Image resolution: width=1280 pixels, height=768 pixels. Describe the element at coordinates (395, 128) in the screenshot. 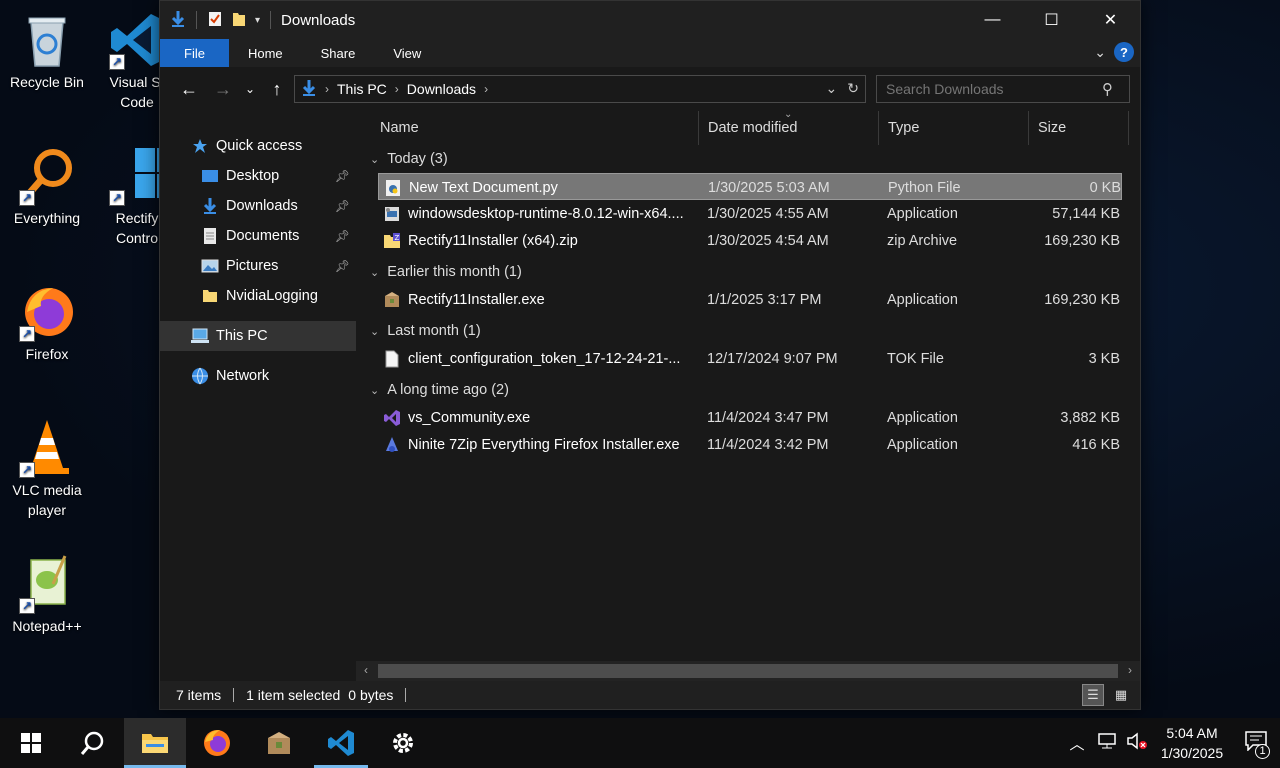

I see `column-name: Name` at that location.